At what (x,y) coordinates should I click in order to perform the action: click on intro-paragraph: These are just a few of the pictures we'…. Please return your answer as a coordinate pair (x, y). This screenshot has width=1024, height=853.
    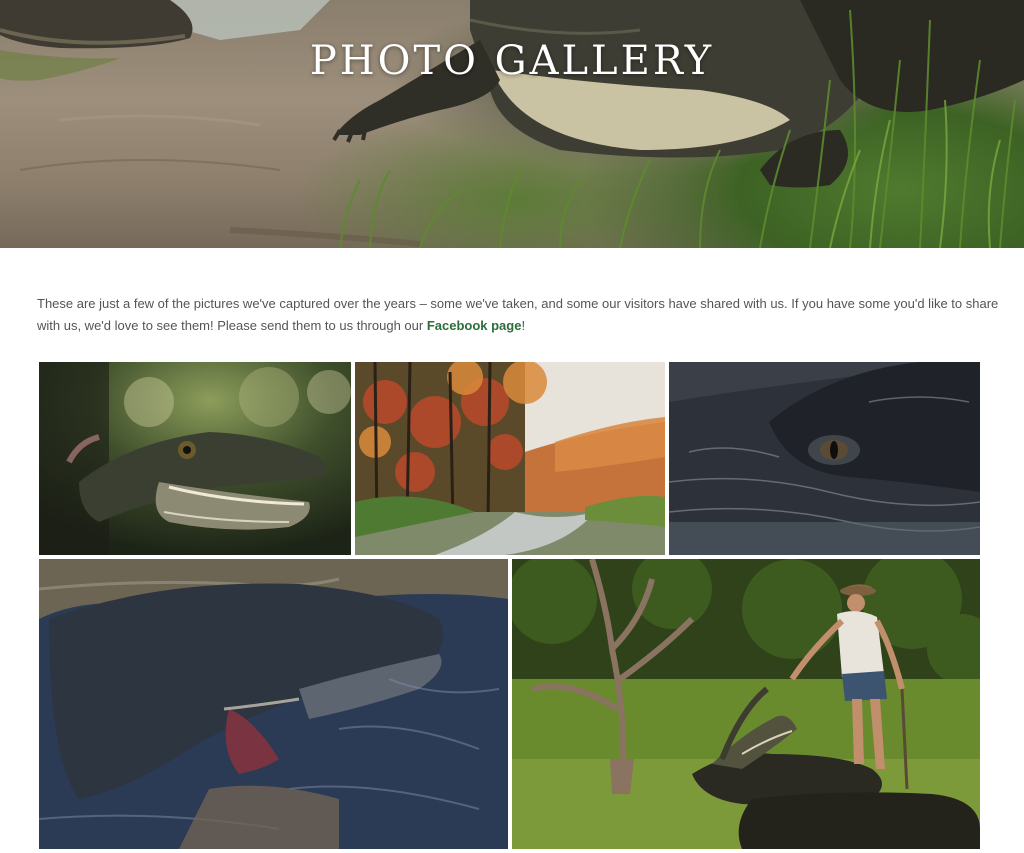
    Looking at the image, I should click on (524, 315).